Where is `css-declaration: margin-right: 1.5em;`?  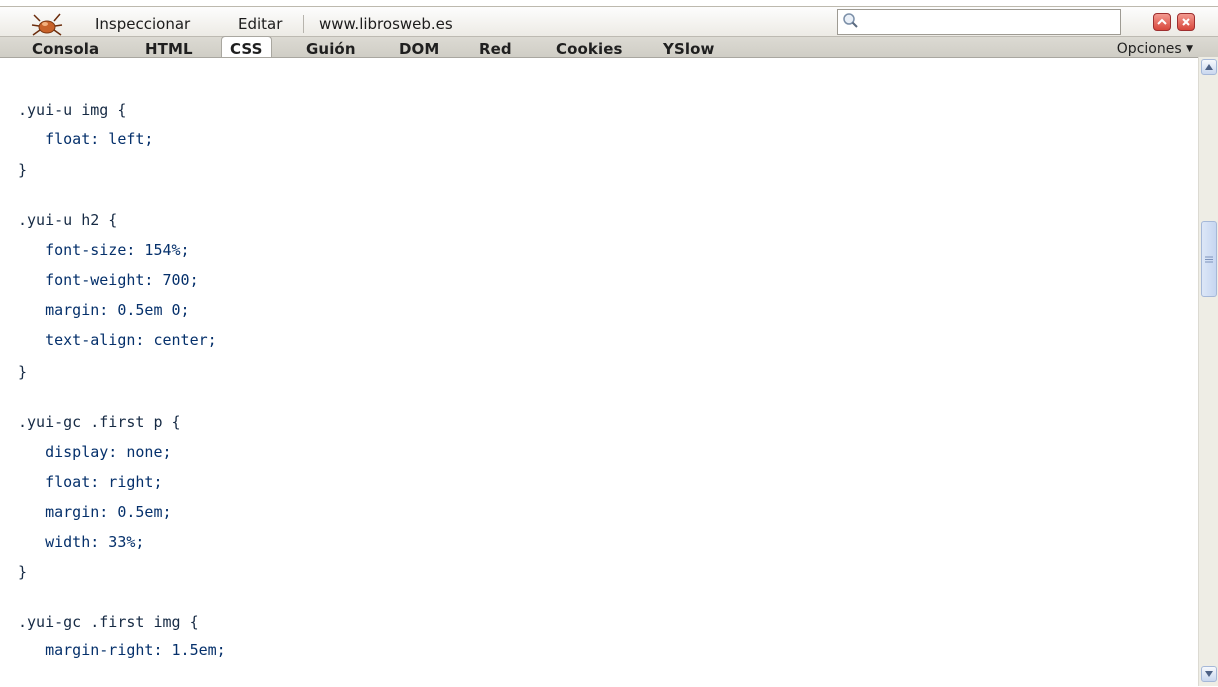 css-declaration: margin-right: 1.5em; is located at coordinates (122, 650).